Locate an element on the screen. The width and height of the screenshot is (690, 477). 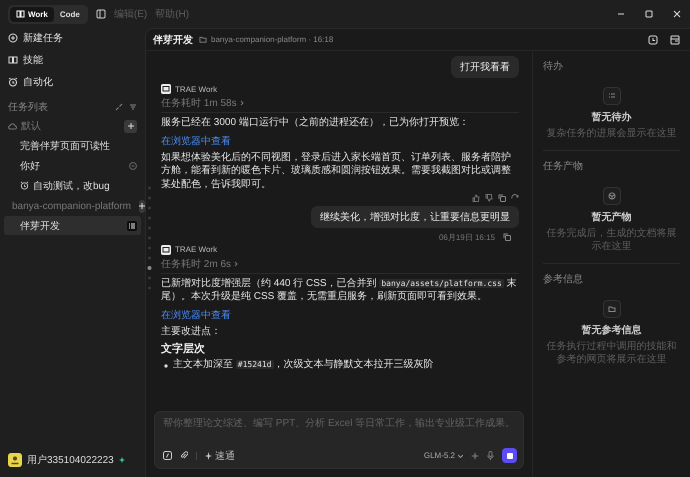
task-duration: 任务耗时 2m 6s is located at coordinates (196, 263).